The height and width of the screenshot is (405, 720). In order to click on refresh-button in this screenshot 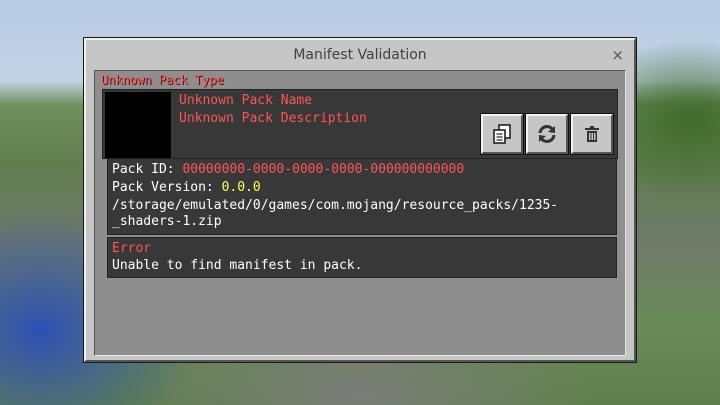, I will do `click(547, 134)`.